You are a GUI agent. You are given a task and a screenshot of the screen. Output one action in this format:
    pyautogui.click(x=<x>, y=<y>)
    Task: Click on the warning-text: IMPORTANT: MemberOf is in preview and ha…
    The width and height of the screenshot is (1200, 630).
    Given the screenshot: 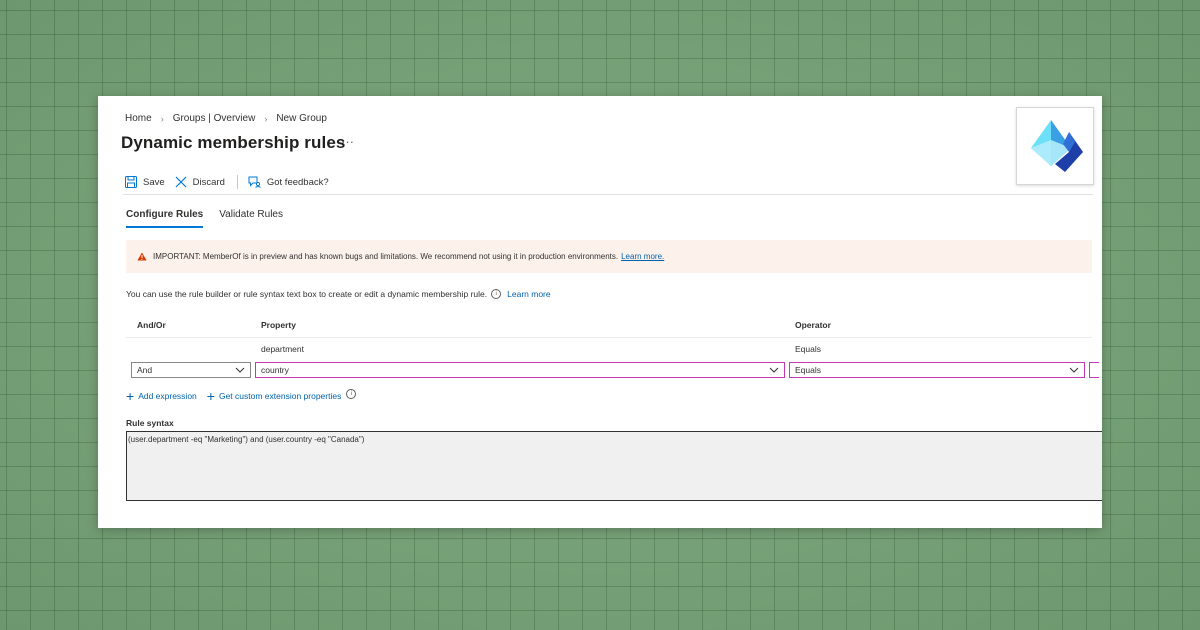 What is the action you would take?
    pyautogui.click(x=386, y=256)
    